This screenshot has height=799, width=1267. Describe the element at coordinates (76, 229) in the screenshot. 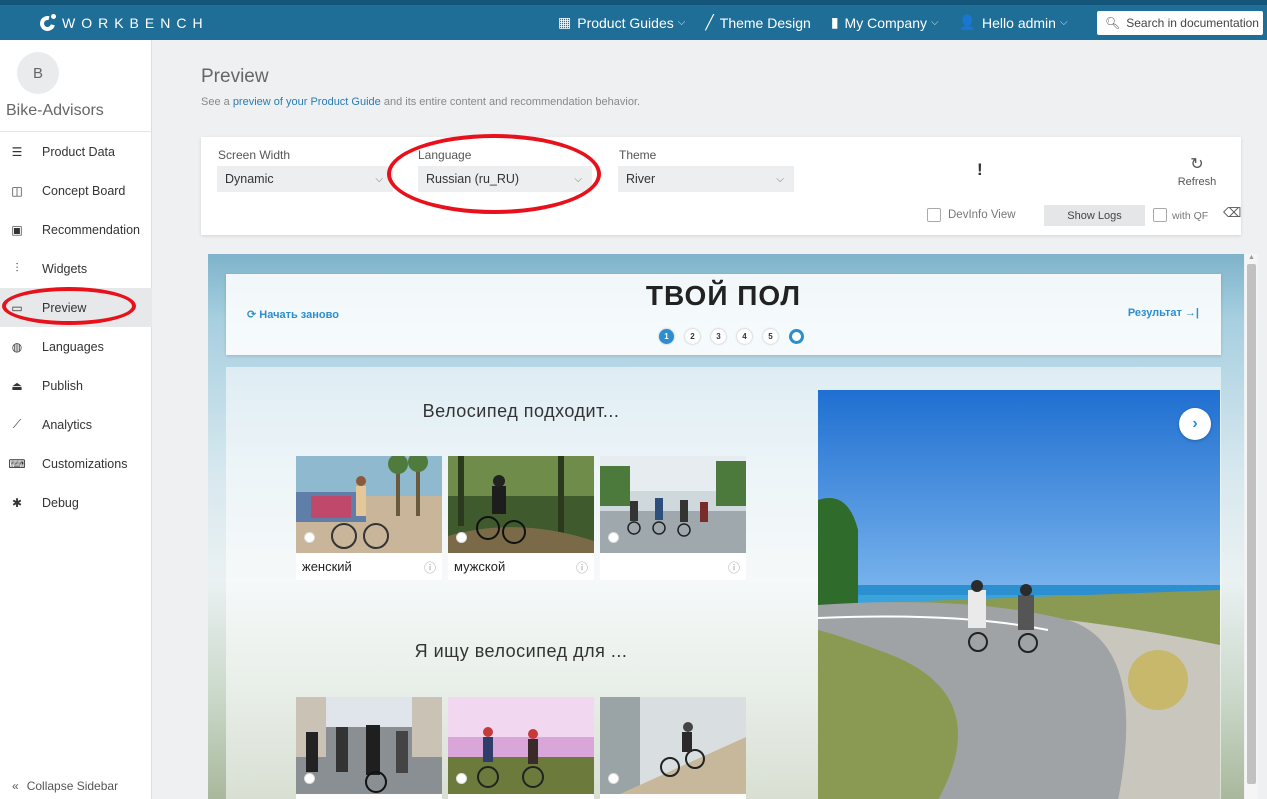

I see `sidebar-item-recommendation: ▣ Recommendation` at that location.